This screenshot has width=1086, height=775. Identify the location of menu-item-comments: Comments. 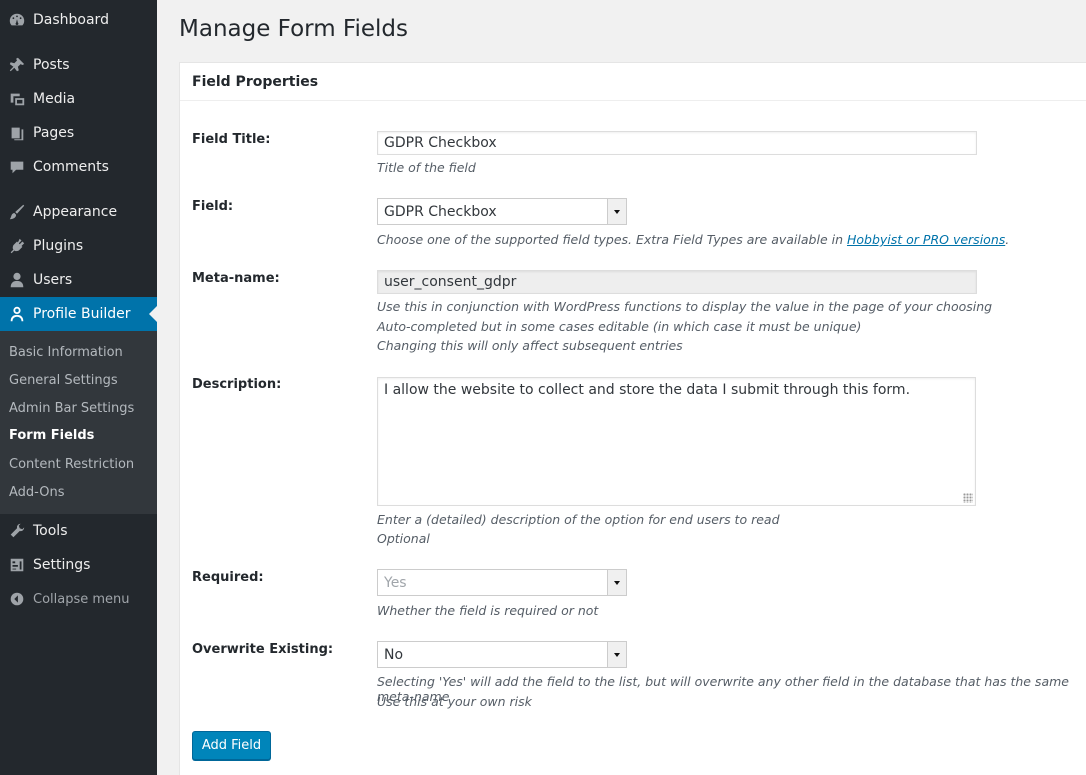
(78, 167).